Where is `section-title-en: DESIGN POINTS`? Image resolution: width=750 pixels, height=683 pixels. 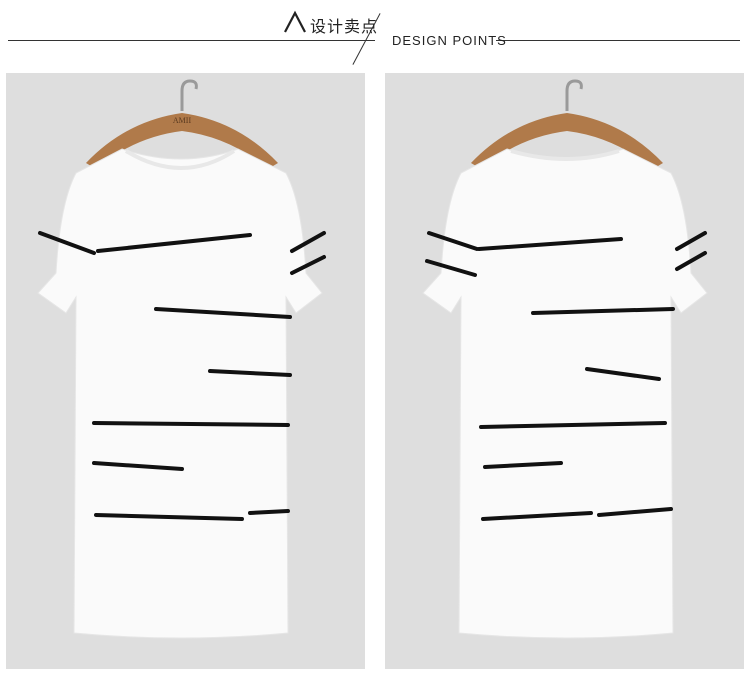
section-title-en: DESIGN POINTS is located at coordinates (449, 40).